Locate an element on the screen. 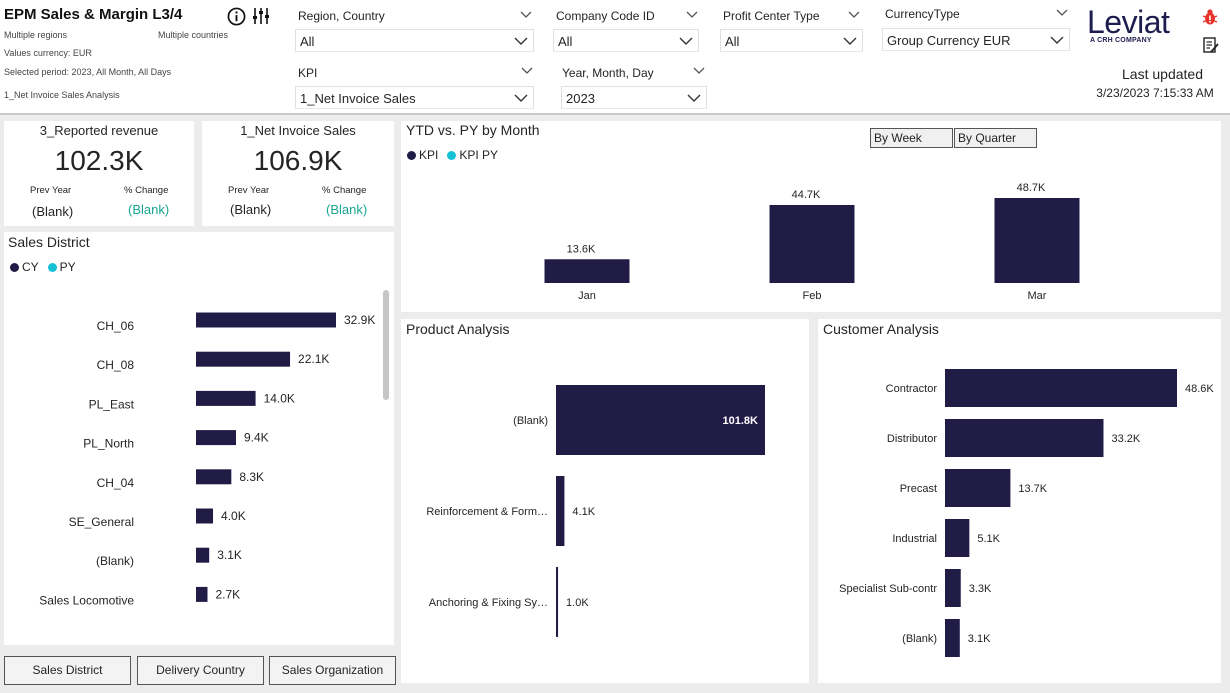 The image size is (1230, 693). pct-change-label: % Change is located at coordinates (344, 190).